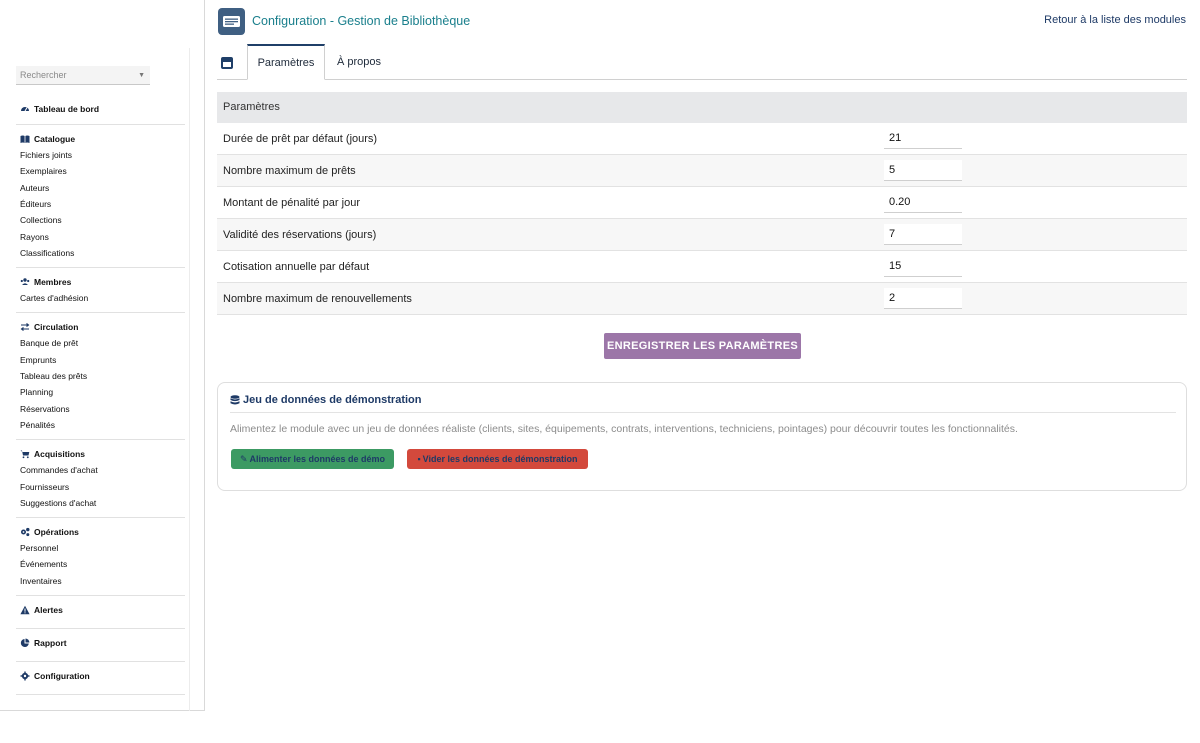  Describe the element at coordinates (43, 564) in the screenshot. I see `sidebar-item: Événements` at that location.